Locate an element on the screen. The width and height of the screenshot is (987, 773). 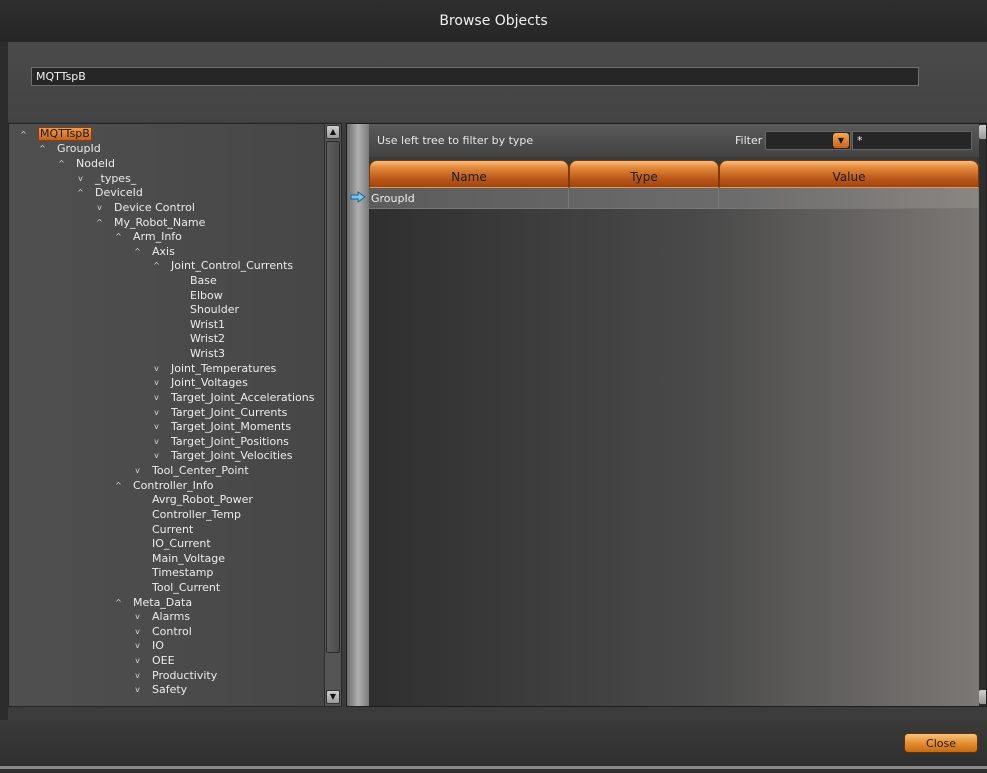
tree-item: Base is located at coordinates (194, 280).